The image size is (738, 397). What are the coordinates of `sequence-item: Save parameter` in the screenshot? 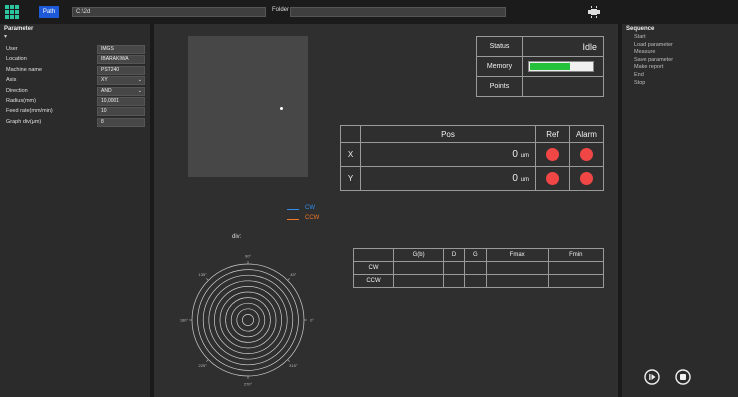 It's located at (653, 60).